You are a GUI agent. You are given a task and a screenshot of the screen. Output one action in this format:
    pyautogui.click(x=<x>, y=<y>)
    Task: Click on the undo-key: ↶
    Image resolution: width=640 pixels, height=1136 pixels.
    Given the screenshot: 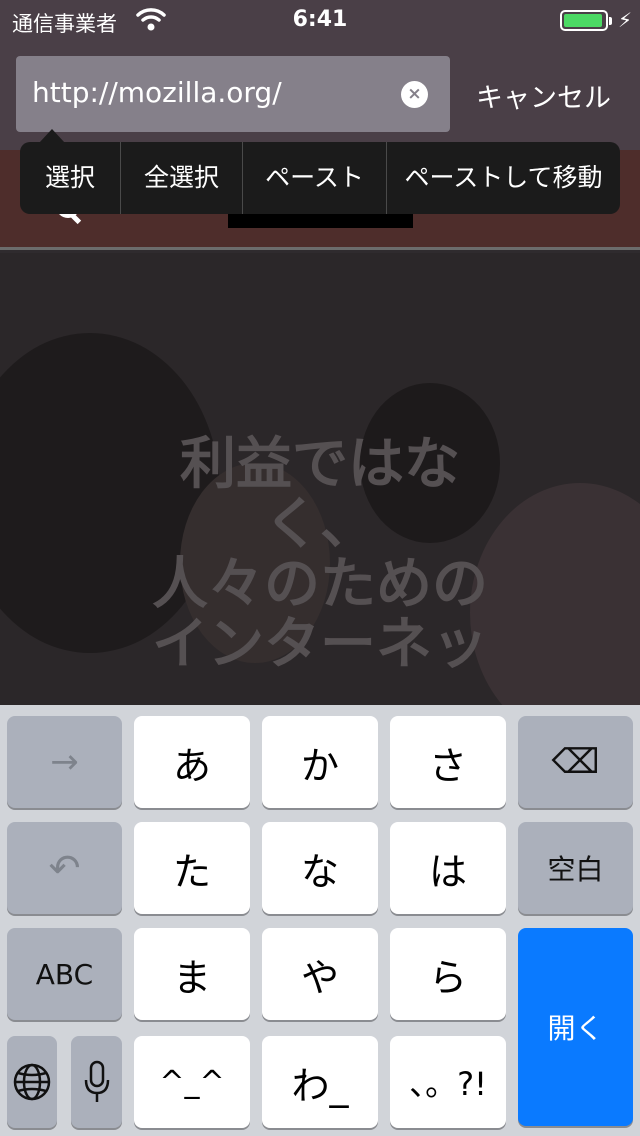 What is the action you would take?
    pyautogui.click(x=64, y=868)
    